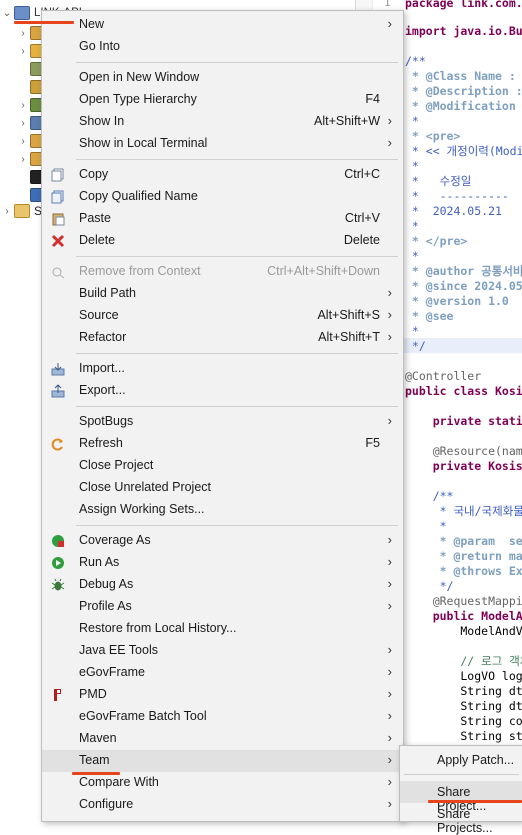  I want to click on menu-item-show-in: Show In Alt+Shift+W ›, so click(222, 122).